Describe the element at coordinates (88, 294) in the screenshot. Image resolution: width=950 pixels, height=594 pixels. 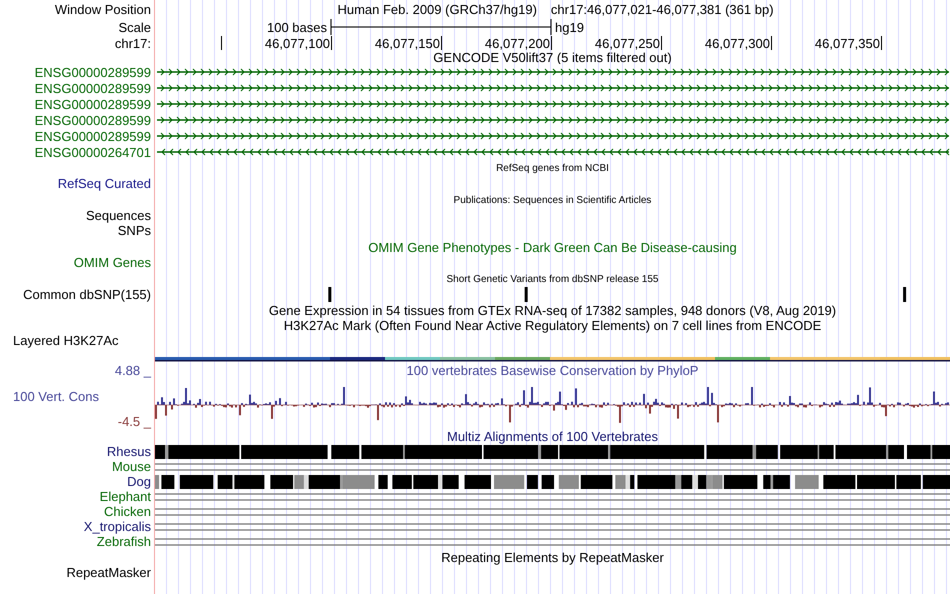
I see `track-label: Common dbSNP(155)` at that location.